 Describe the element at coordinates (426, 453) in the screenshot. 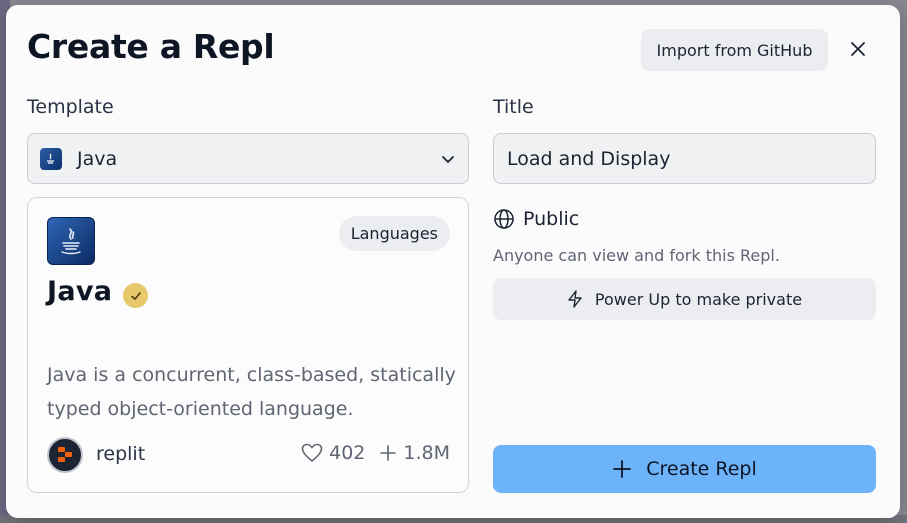

I see `forks-count: 1.8M` at that location.